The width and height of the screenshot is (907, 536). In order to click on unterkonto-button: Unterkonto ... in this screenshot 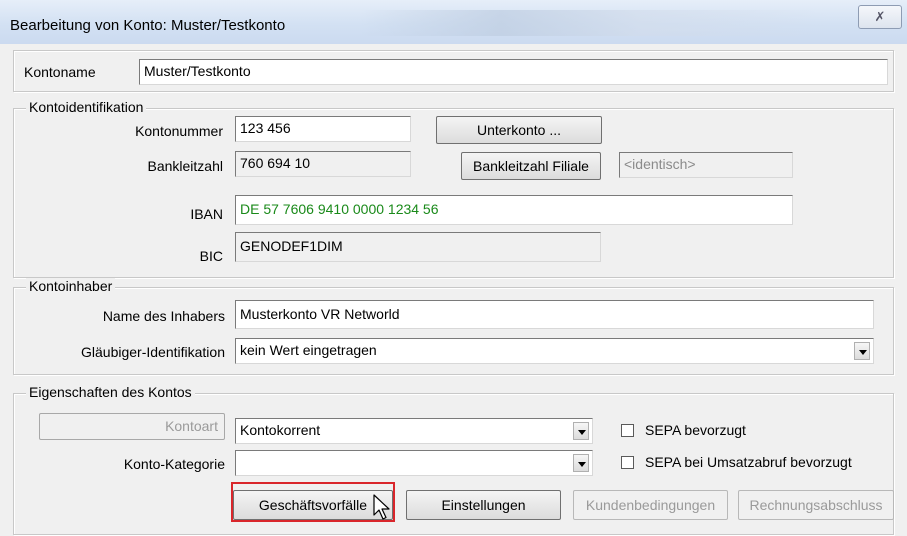, I will do `click(519, 130)`.